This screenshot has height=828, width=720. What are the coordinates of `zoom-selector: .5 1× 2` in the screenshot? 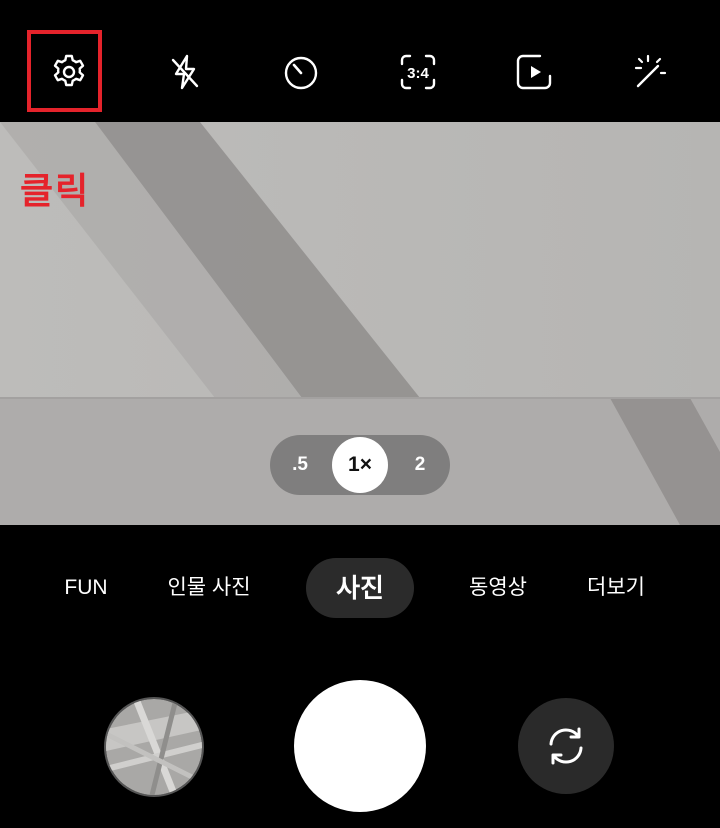 It's located at (360, 465).